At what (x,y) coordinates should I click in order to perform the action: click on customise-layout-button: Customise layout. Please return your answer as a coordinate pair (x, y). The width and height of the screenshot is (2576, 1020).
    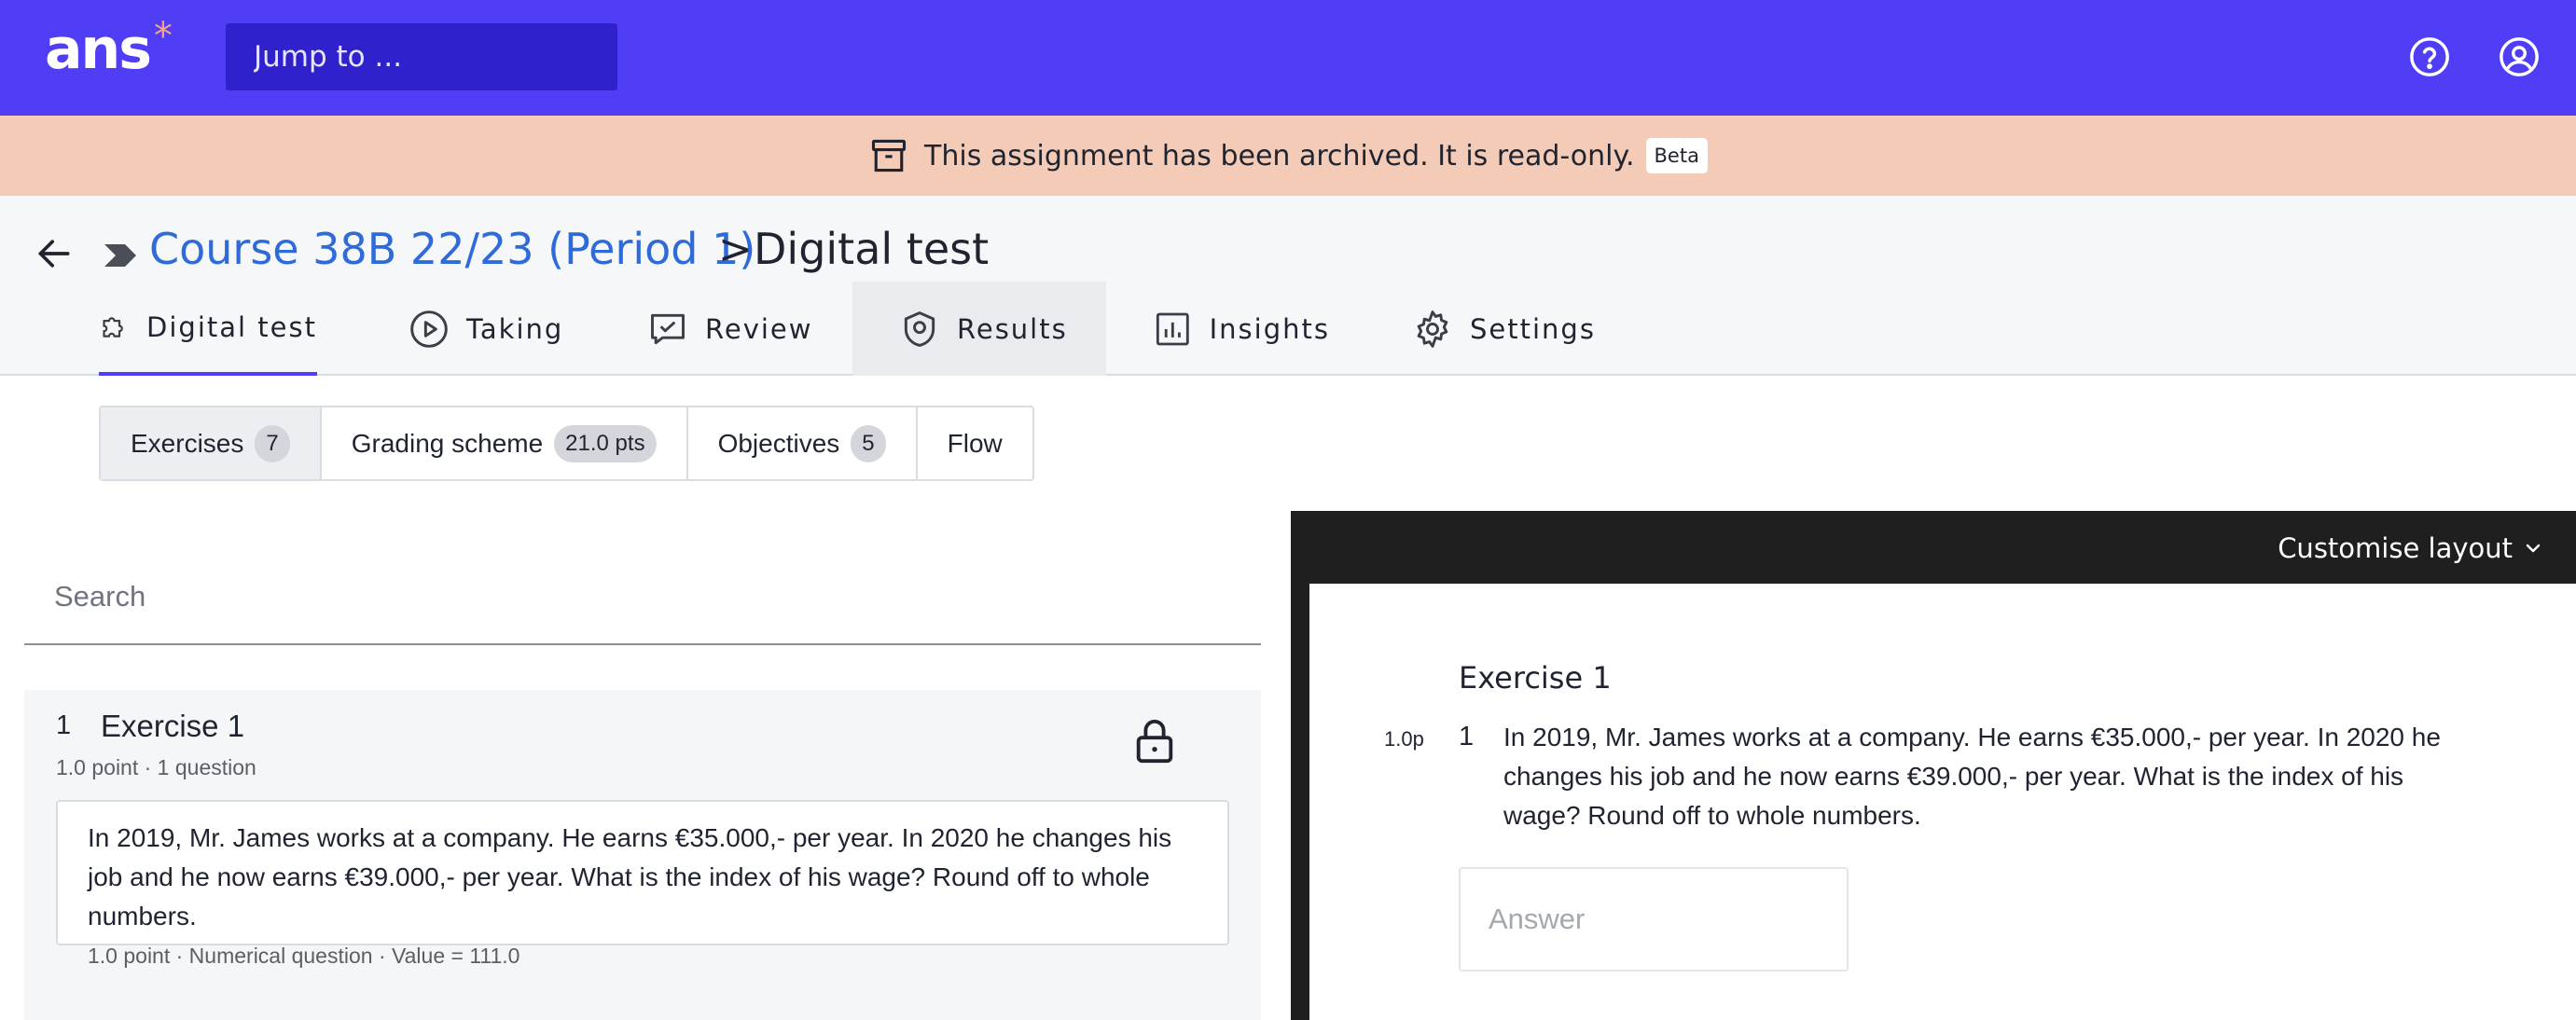
    Looking at the image, I should click on (2411, 548).